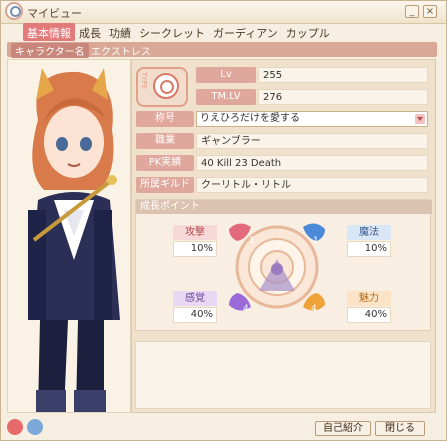 The height and width of the screenshot is (441, 447). Describe the element at coordinates (166, 86) in the screenshot. I see `heart-spiral-icon` at that location.